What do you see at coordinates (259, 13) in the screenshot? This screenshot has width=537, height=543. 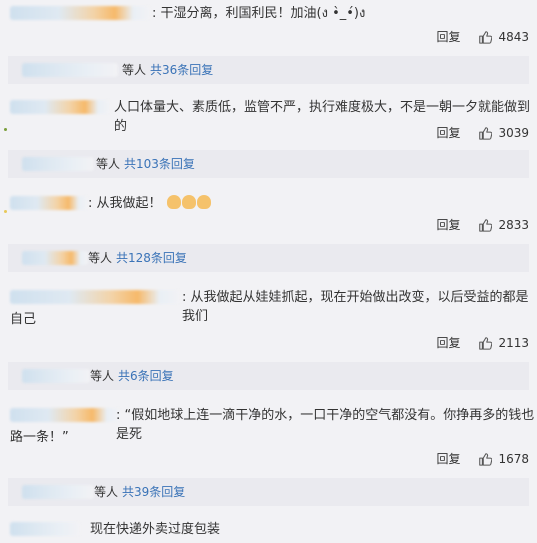 I see `comment-text: : 干湿分离，利国利民！加油(ง •̀_•́)ง` at bounding box center [259, 13].